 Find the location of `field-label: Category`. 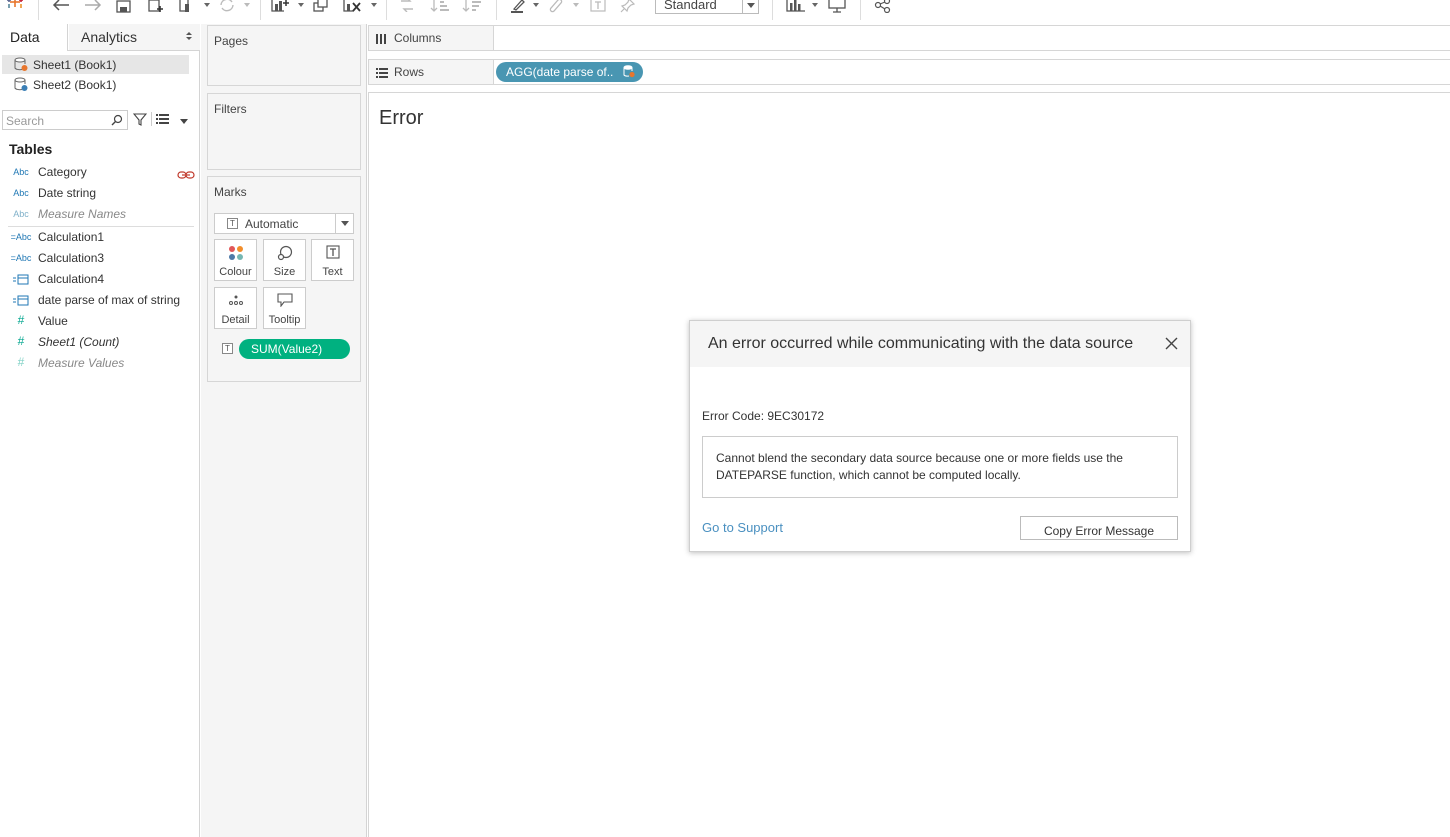

field-label: Category is located at coordinates (62, 172).